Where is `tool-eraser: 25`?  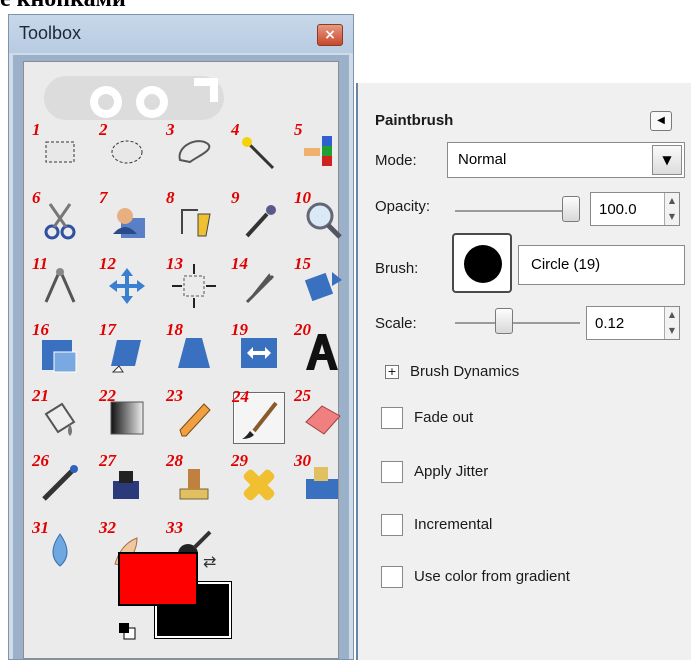 tool-eraser: 25 is located at coordinates (321, 415).